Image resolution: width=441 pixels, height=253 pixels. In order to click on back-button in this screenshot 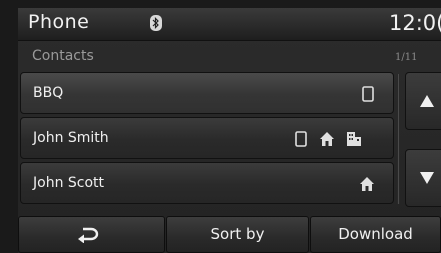, I will do `click(91, 234)`.